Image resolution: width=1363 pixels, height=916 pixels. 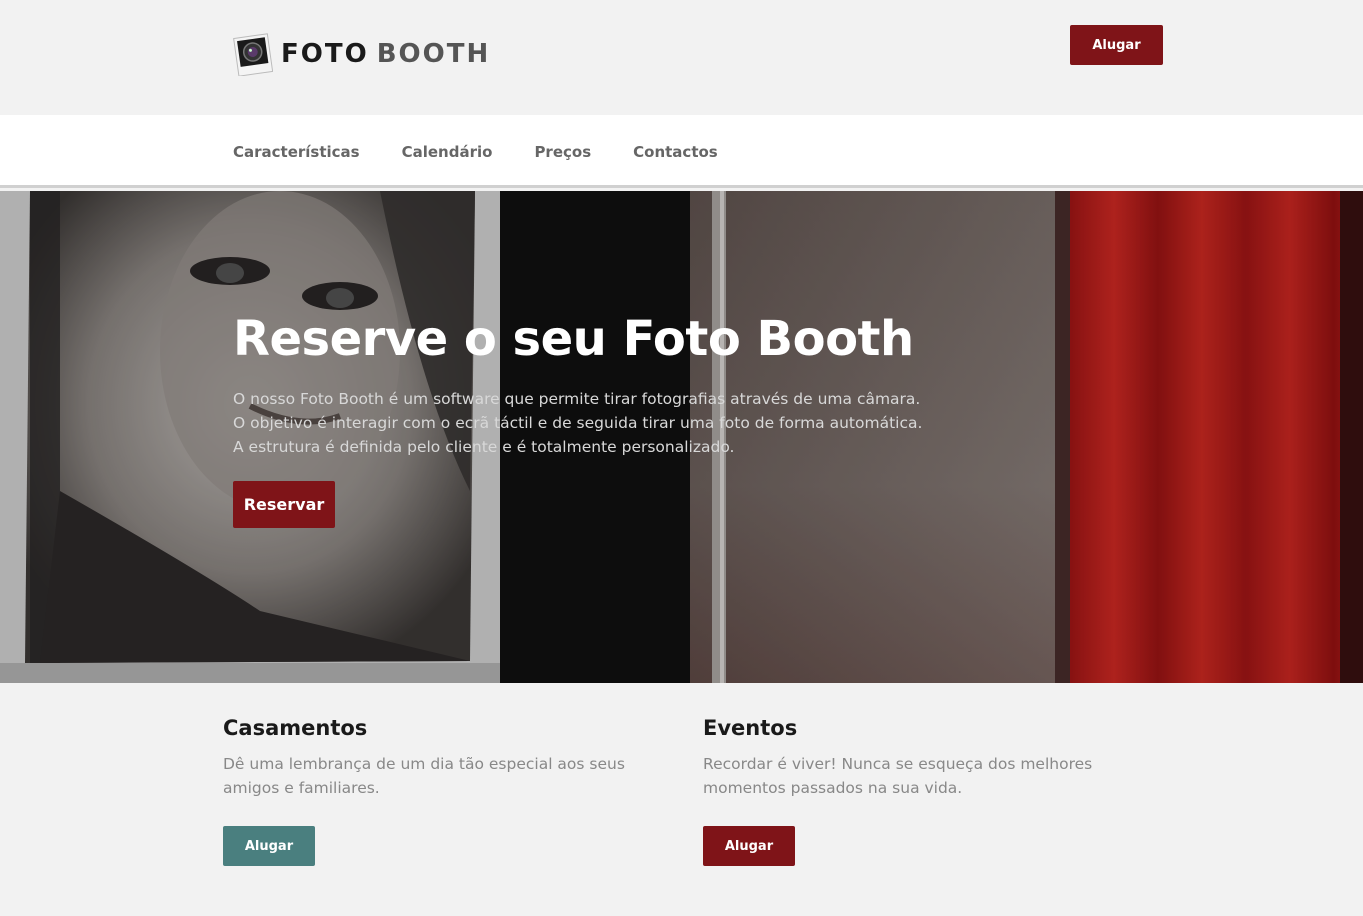 What do you see at coordinates (284, 504) in the screenshot?
I see `reserve-button: Reservar` at bounding box center [284, 504].